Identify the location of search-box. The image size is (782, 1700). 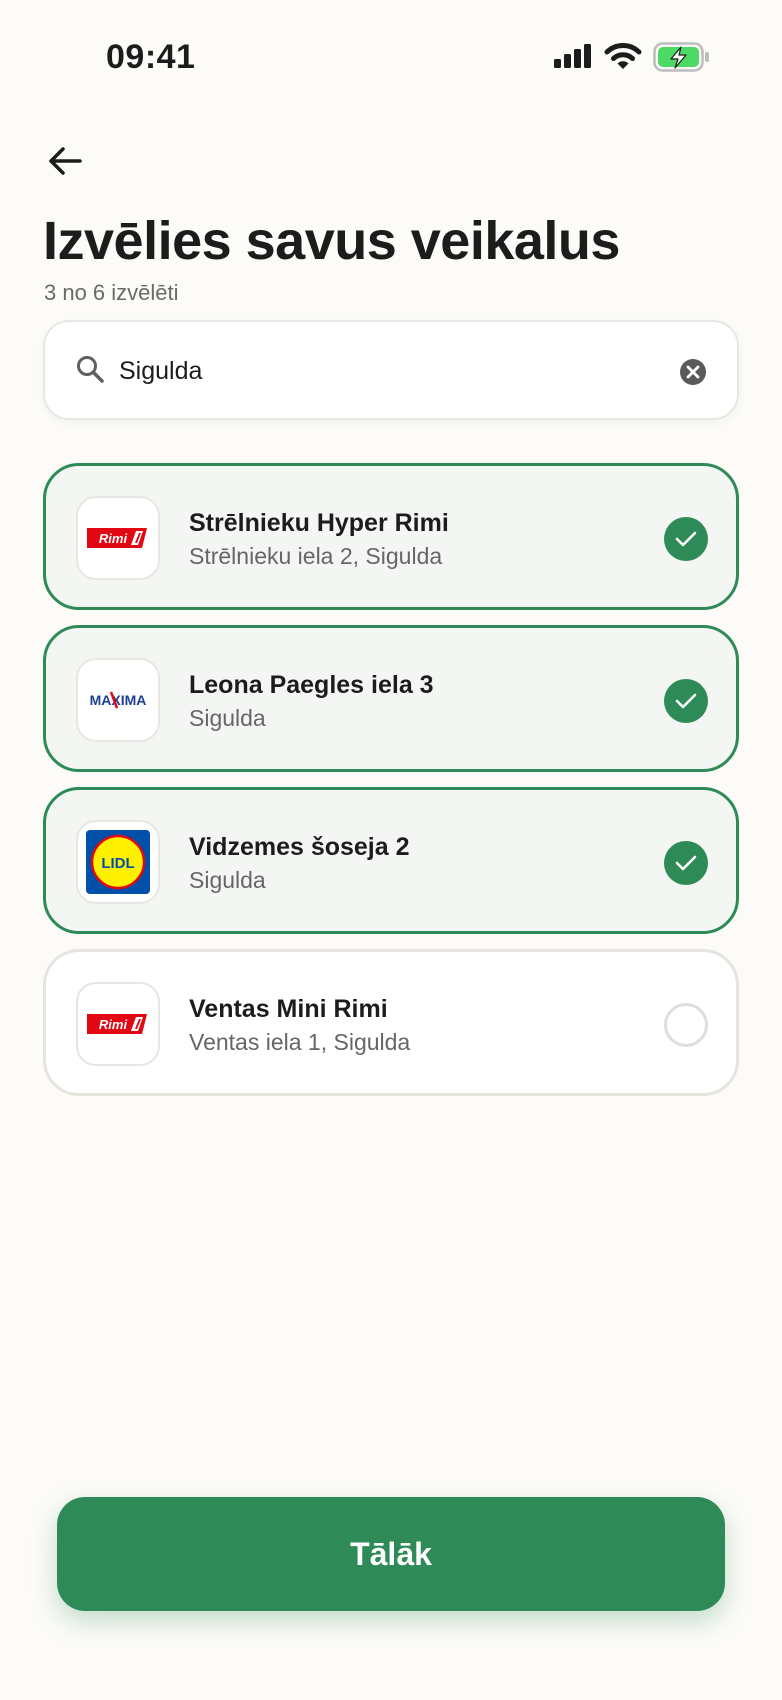
(391, 370).